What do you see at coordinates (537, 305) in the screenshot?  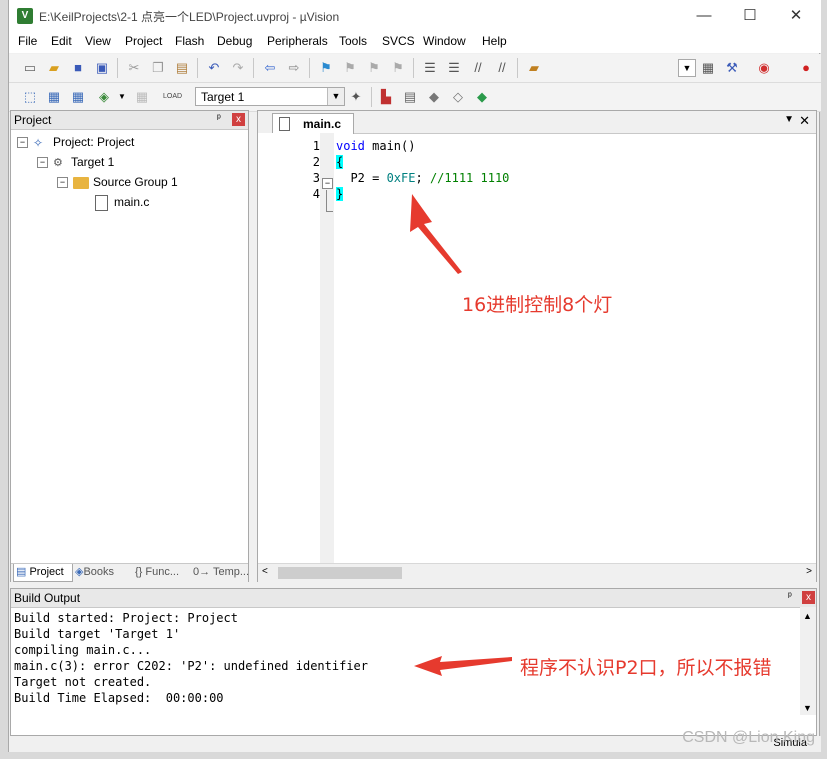 I see `hex-annotation: 16进制控制8个灯` at bounding box center [537, 305].